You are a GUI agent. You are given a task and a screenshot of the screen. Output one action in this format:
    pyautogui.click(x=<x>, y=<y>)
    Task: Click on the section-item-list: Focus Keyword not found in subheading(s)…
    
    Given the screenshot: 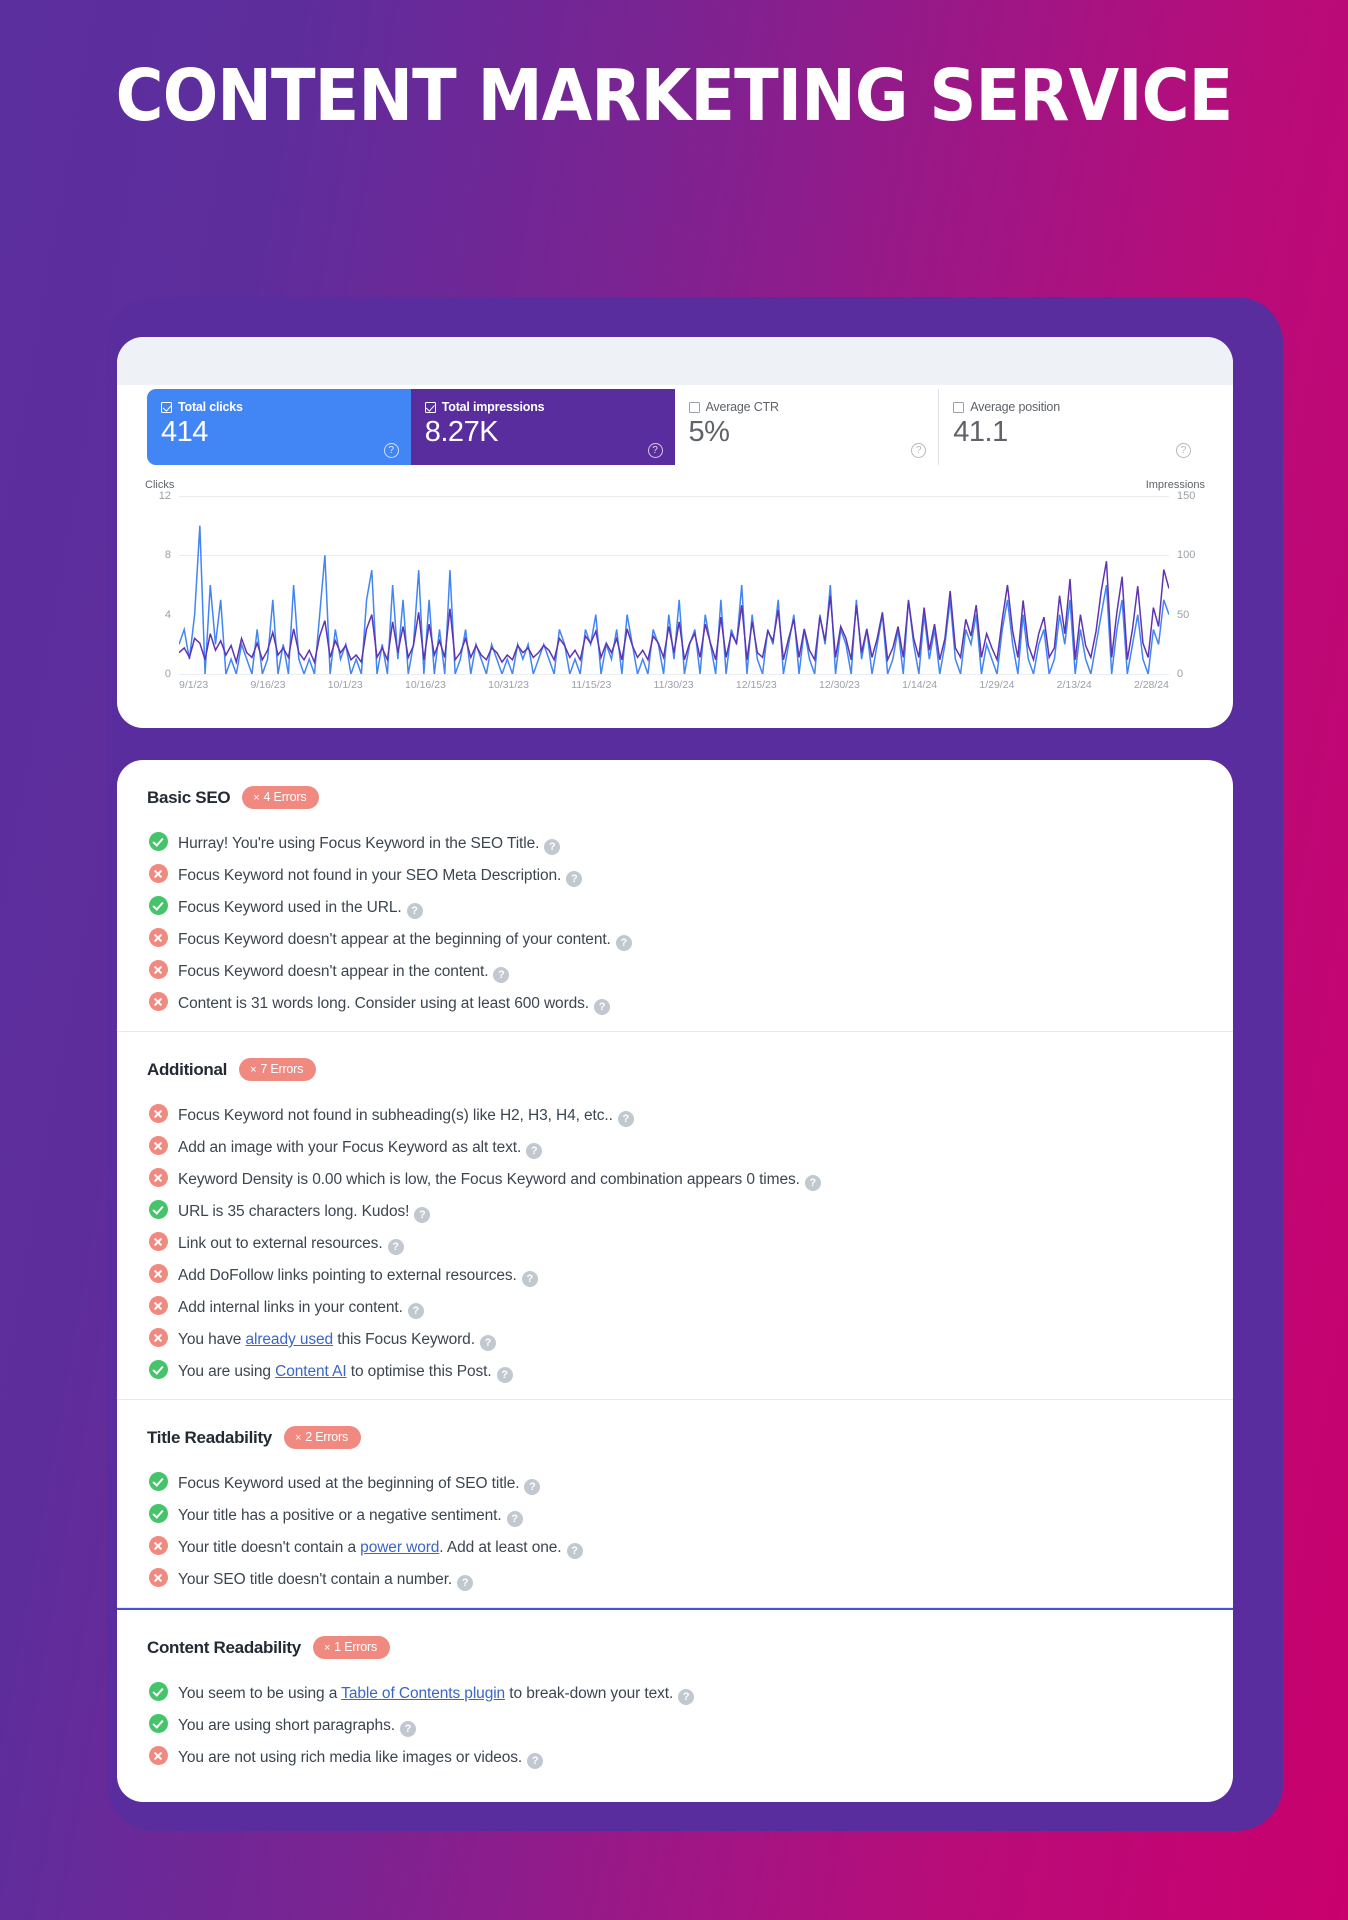 What is the action you would take?
    pyautogui.click(x=675, y=1241)
    